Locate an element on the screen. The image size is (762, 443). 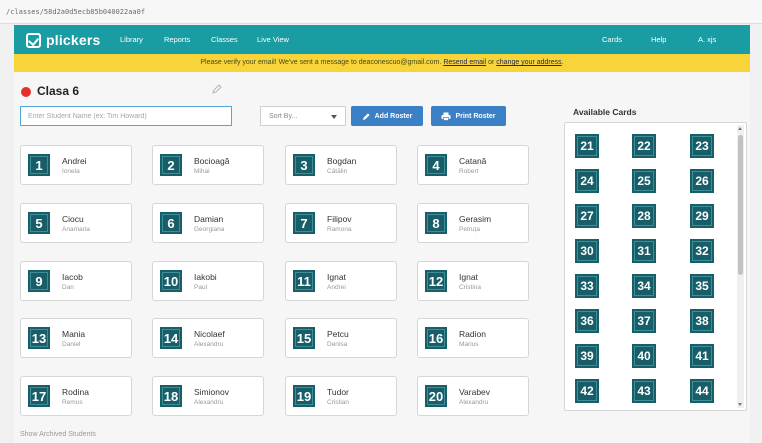
printer-icon is located at coordinates (446, 116).